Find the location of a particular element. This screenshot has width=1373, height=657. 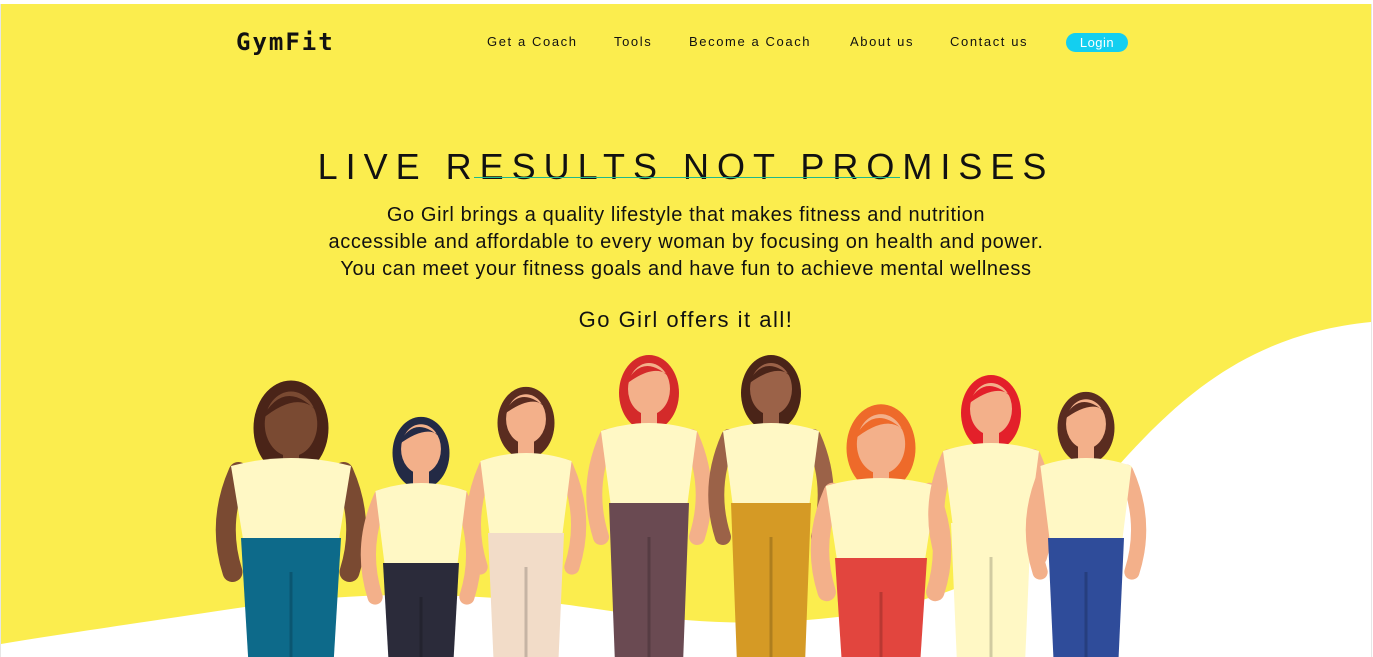

woman-red-hijab is located at coordinates (649, 506).